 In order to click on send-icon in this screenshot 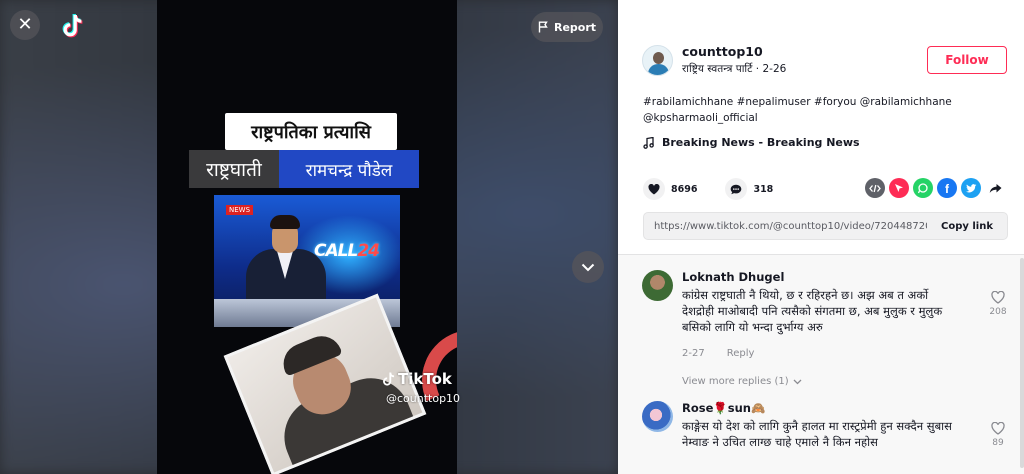, I will do `click(899, 188)`.